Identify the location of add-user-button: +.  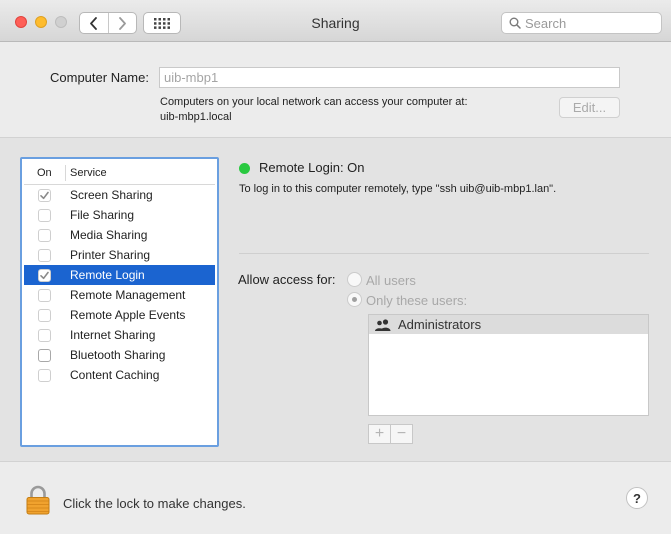
(379, 434).